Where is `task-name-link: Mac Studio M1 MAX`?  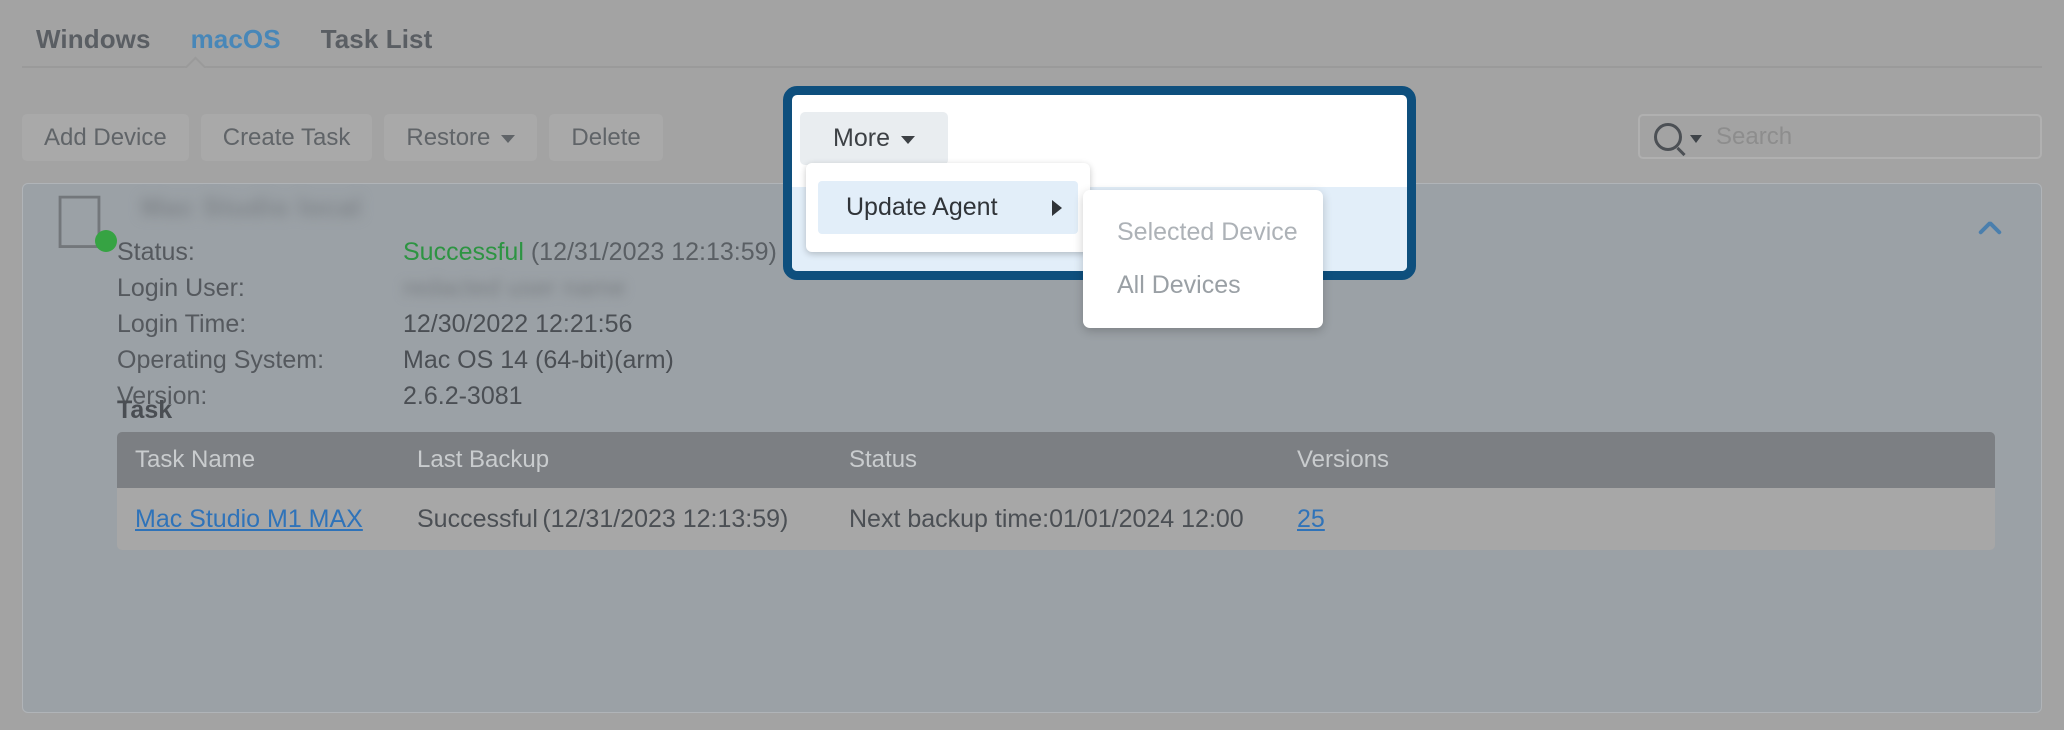 task-name-link: Mac Studio M1 MAX is located at coordinates (249, 519).